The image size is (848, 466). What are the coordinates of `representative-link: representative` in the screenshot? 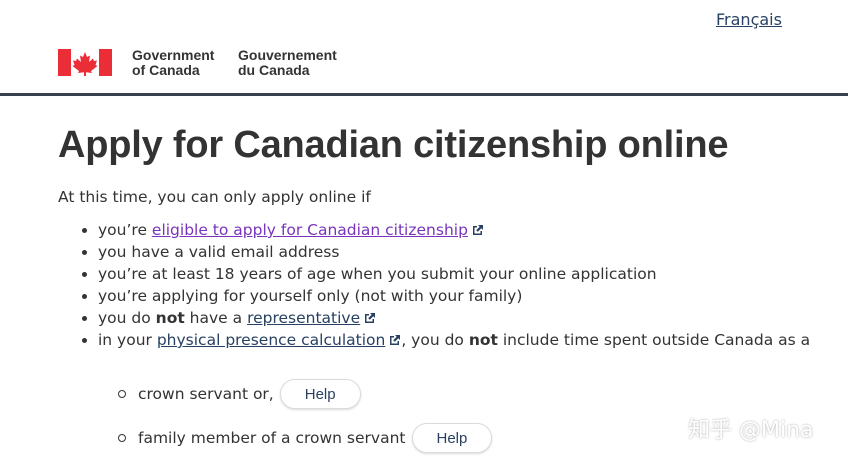 It's located at (303, 318).